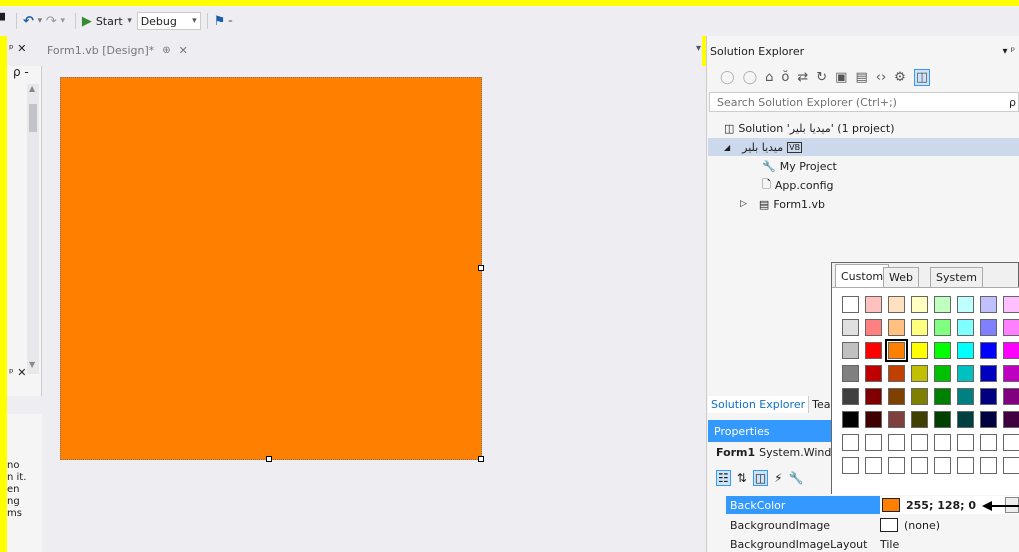 This screenshot has width=1019, height=552. I want to click on property-pages-icon: ◫, so click(760, 478).